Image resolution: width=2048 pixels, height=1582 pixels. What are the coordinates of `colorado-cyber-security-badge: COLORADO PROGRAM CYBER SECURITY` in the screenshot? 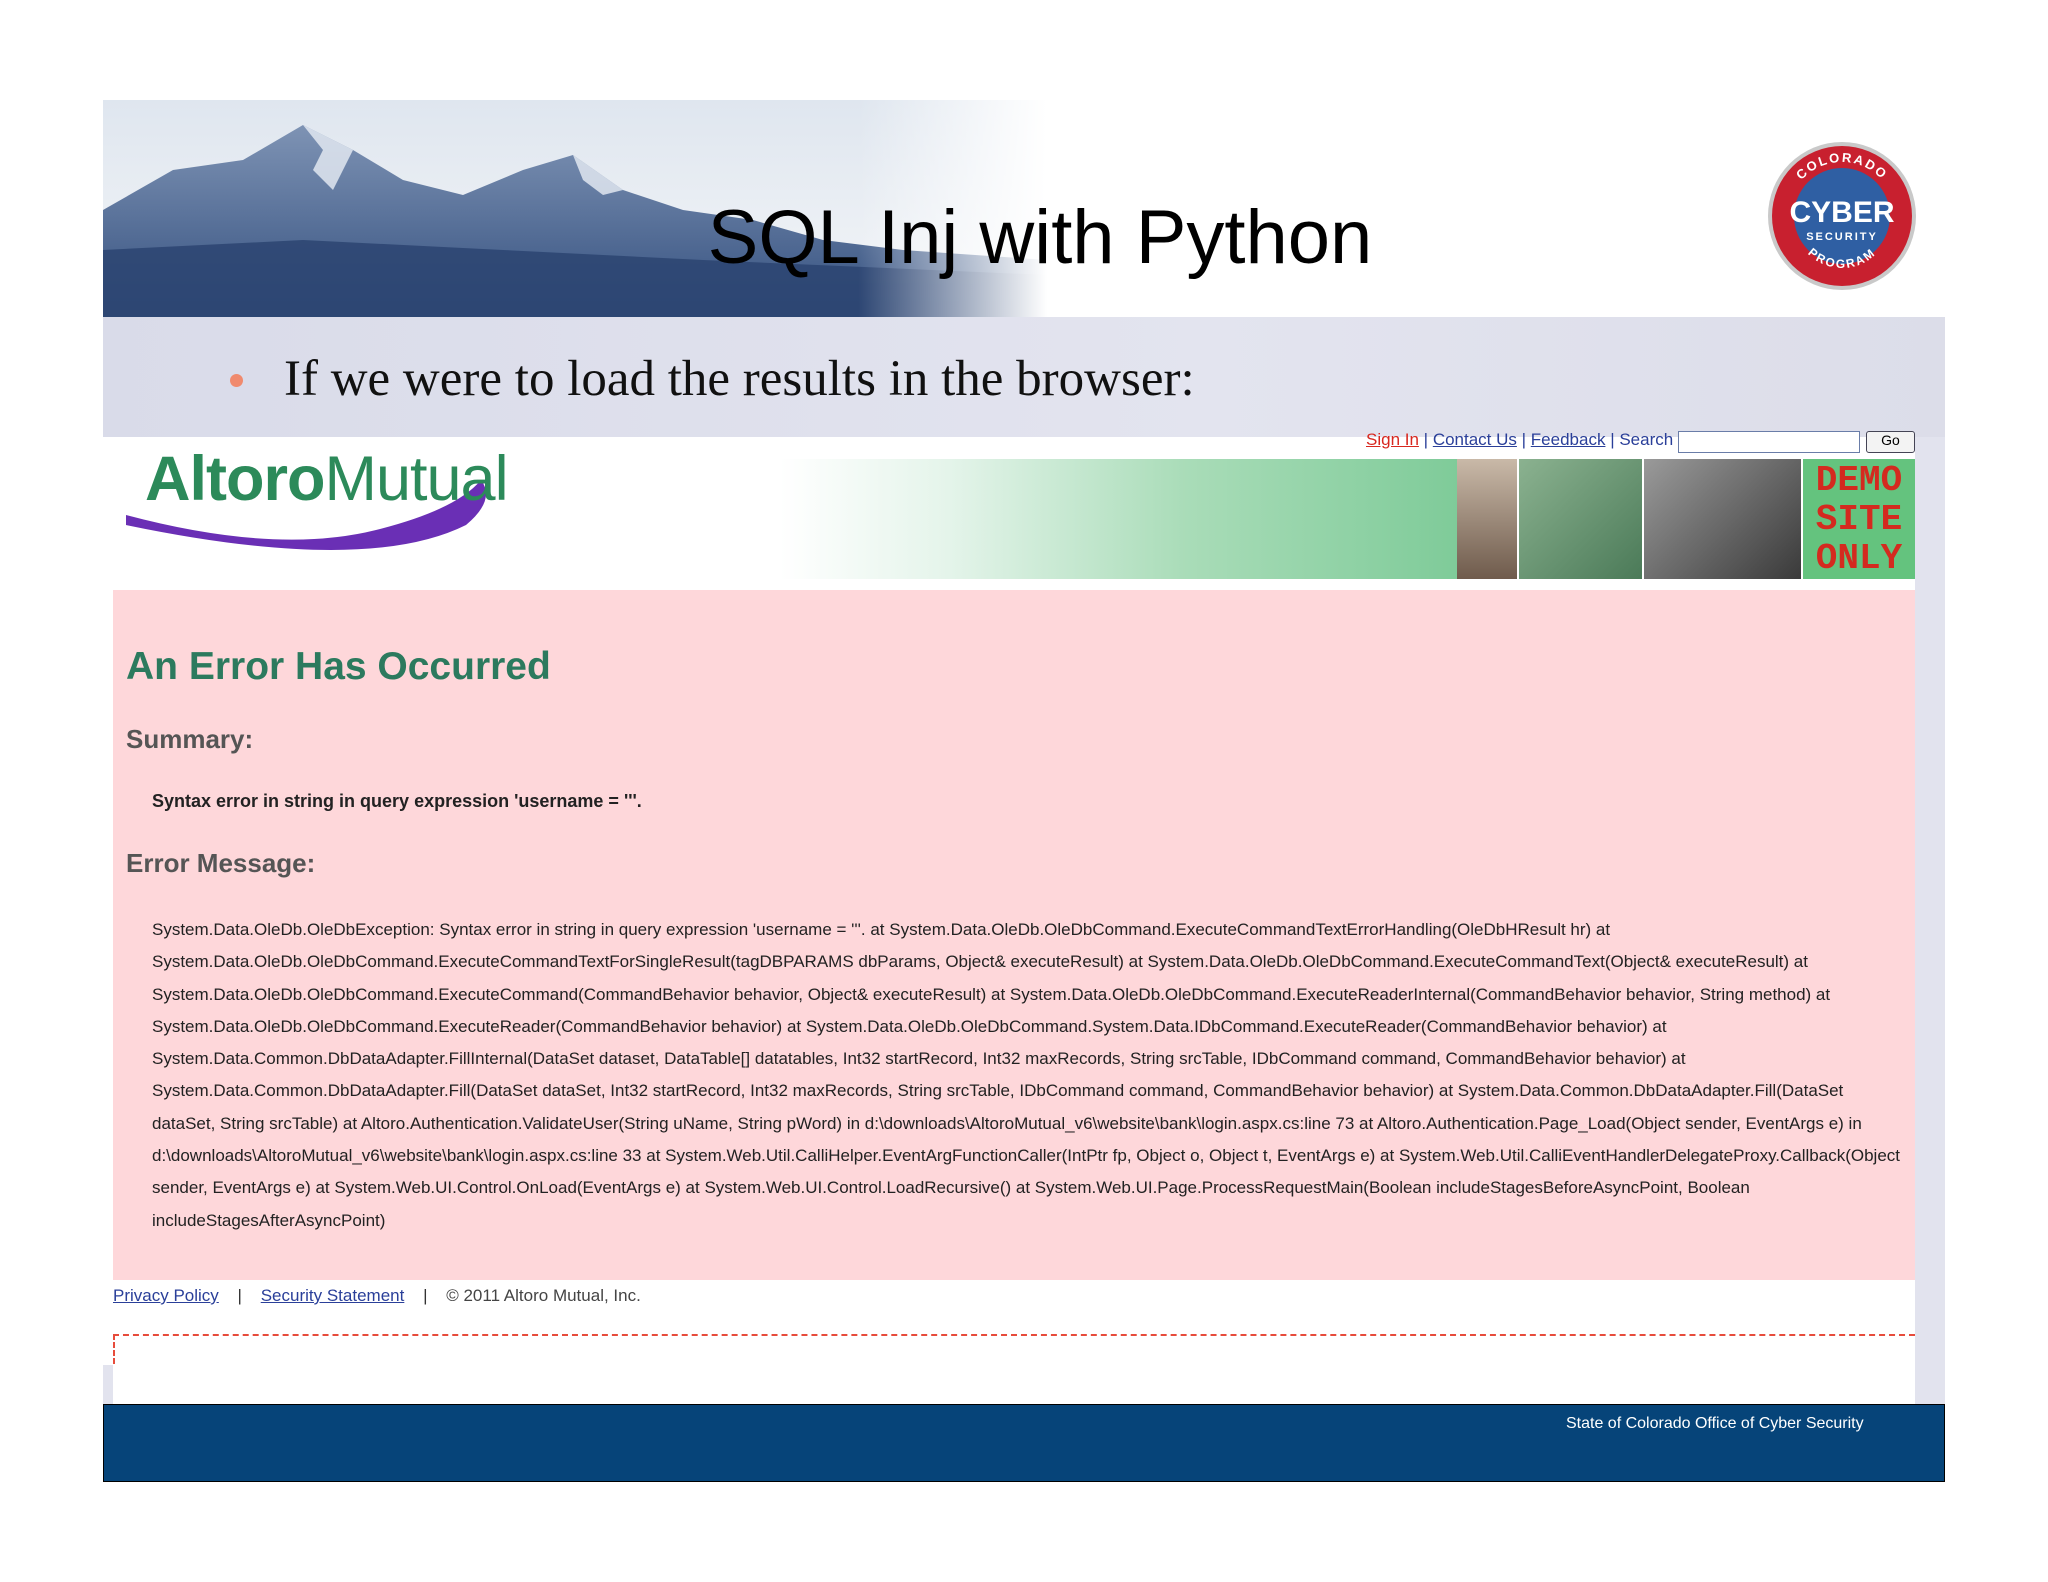 It's located at (1842, 216).